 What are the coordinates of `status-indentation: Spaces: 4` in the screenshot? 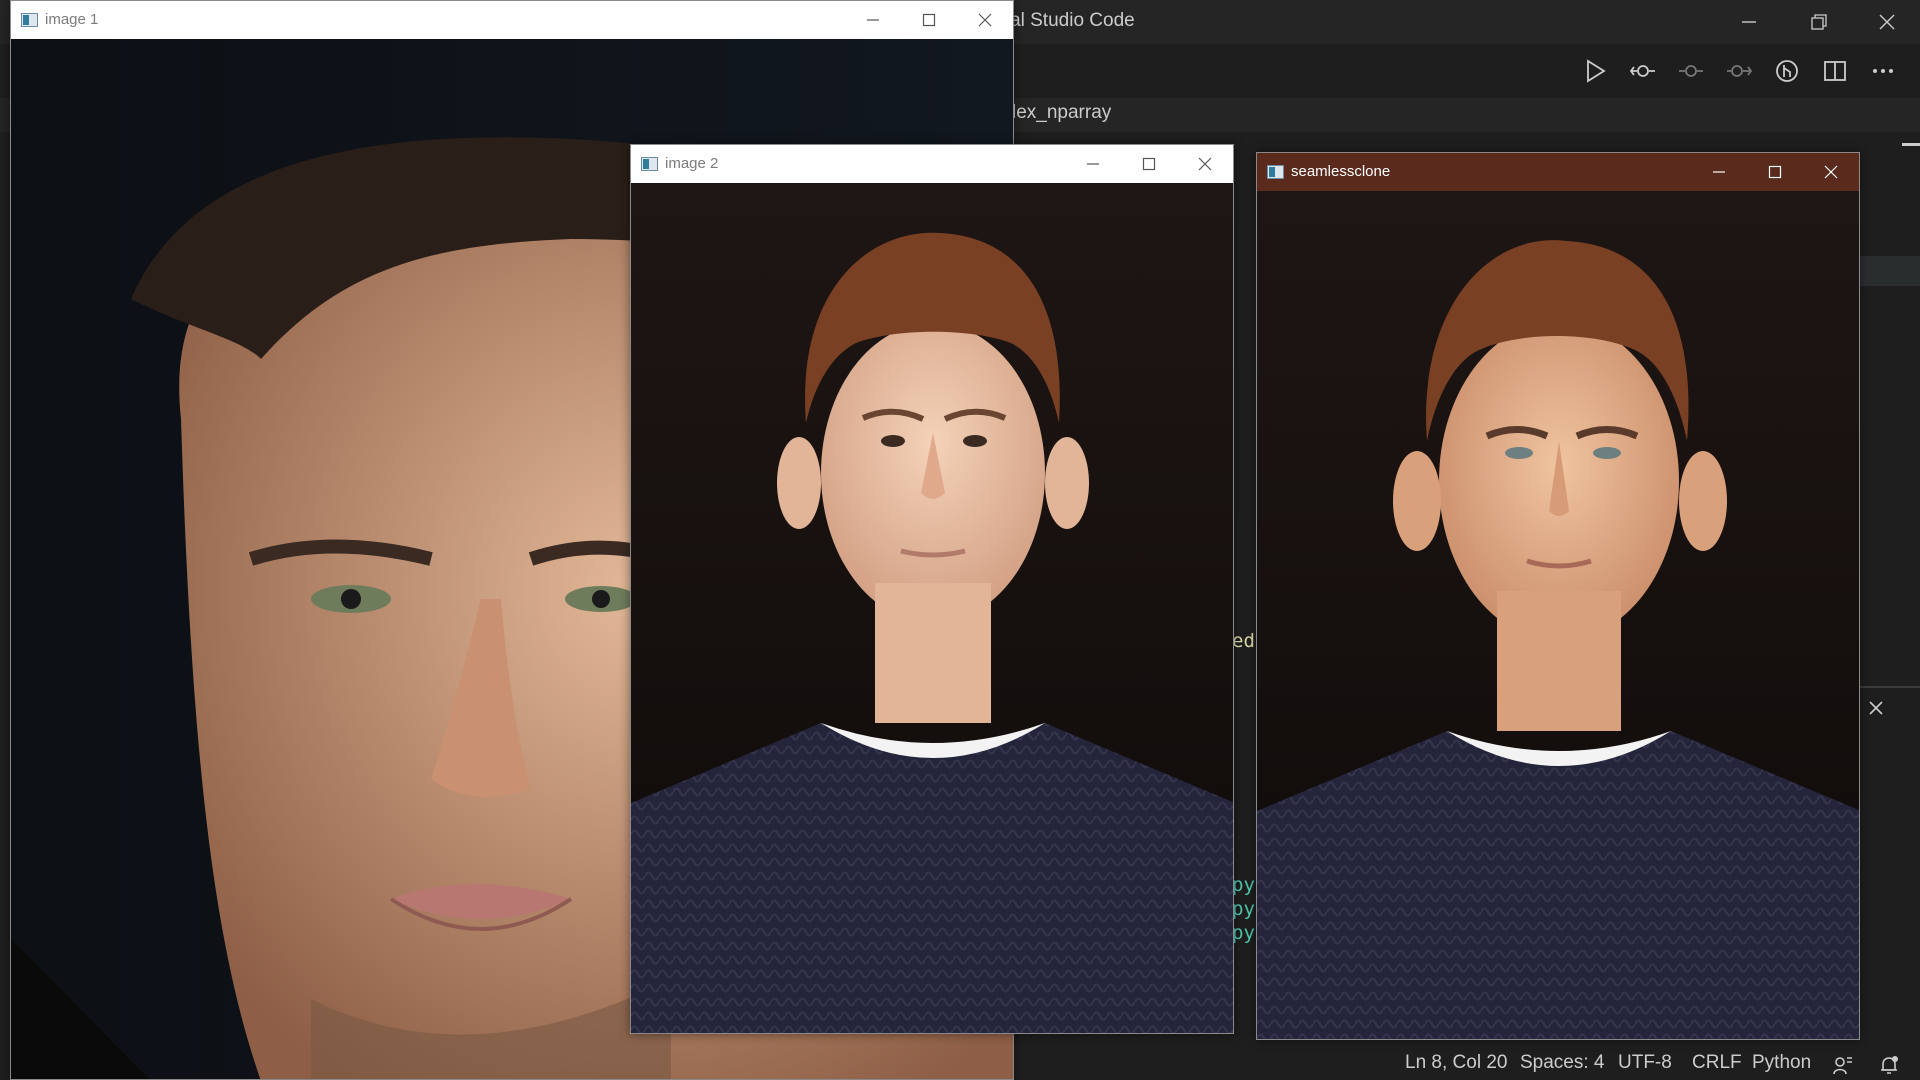 It's located at (1562, 1063).